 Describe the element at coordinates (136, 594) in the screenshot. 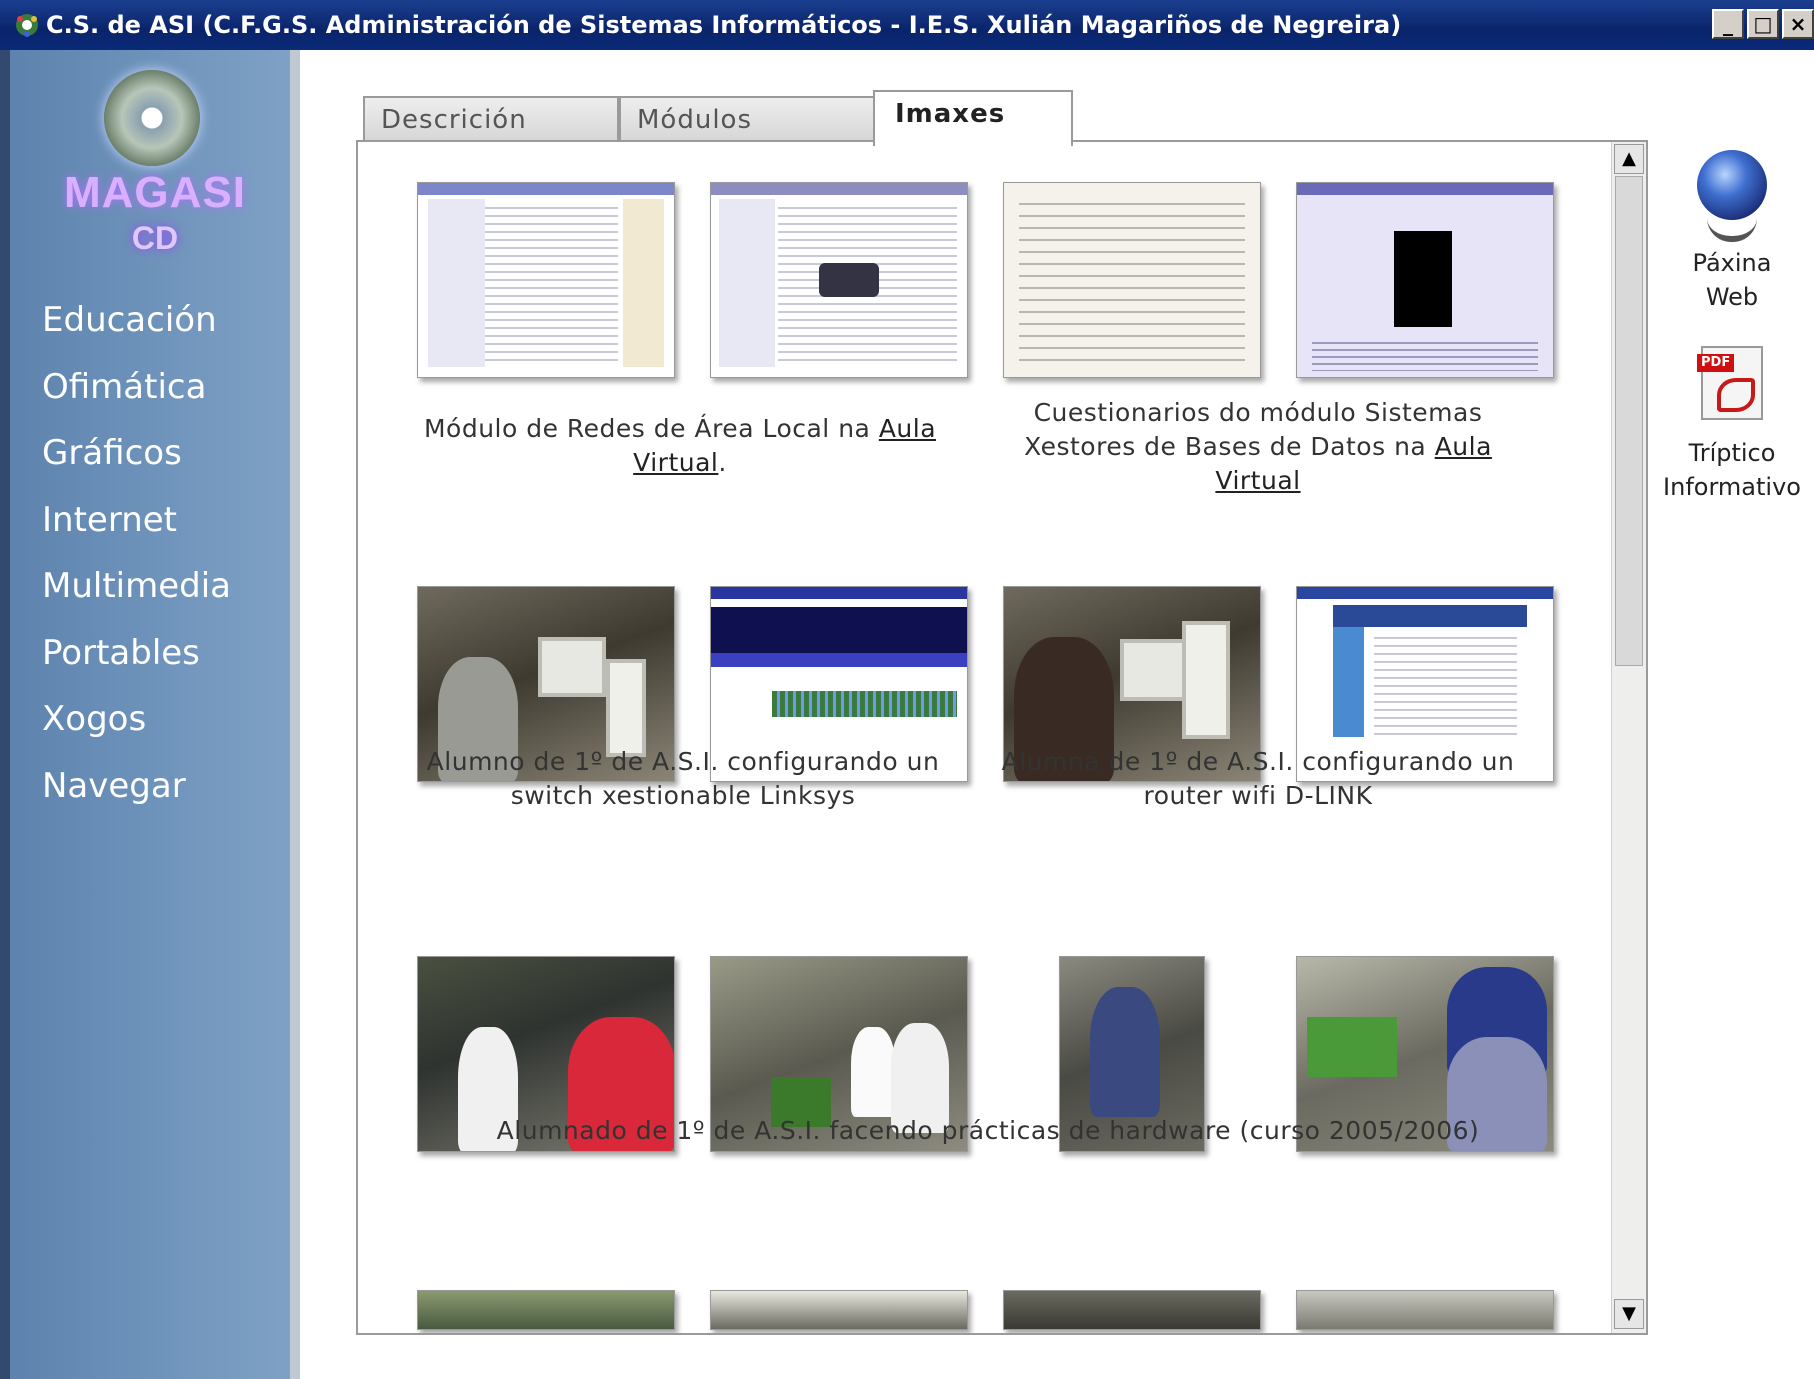

I see `sidebar-item-multimedia: Multimedia` at that location.